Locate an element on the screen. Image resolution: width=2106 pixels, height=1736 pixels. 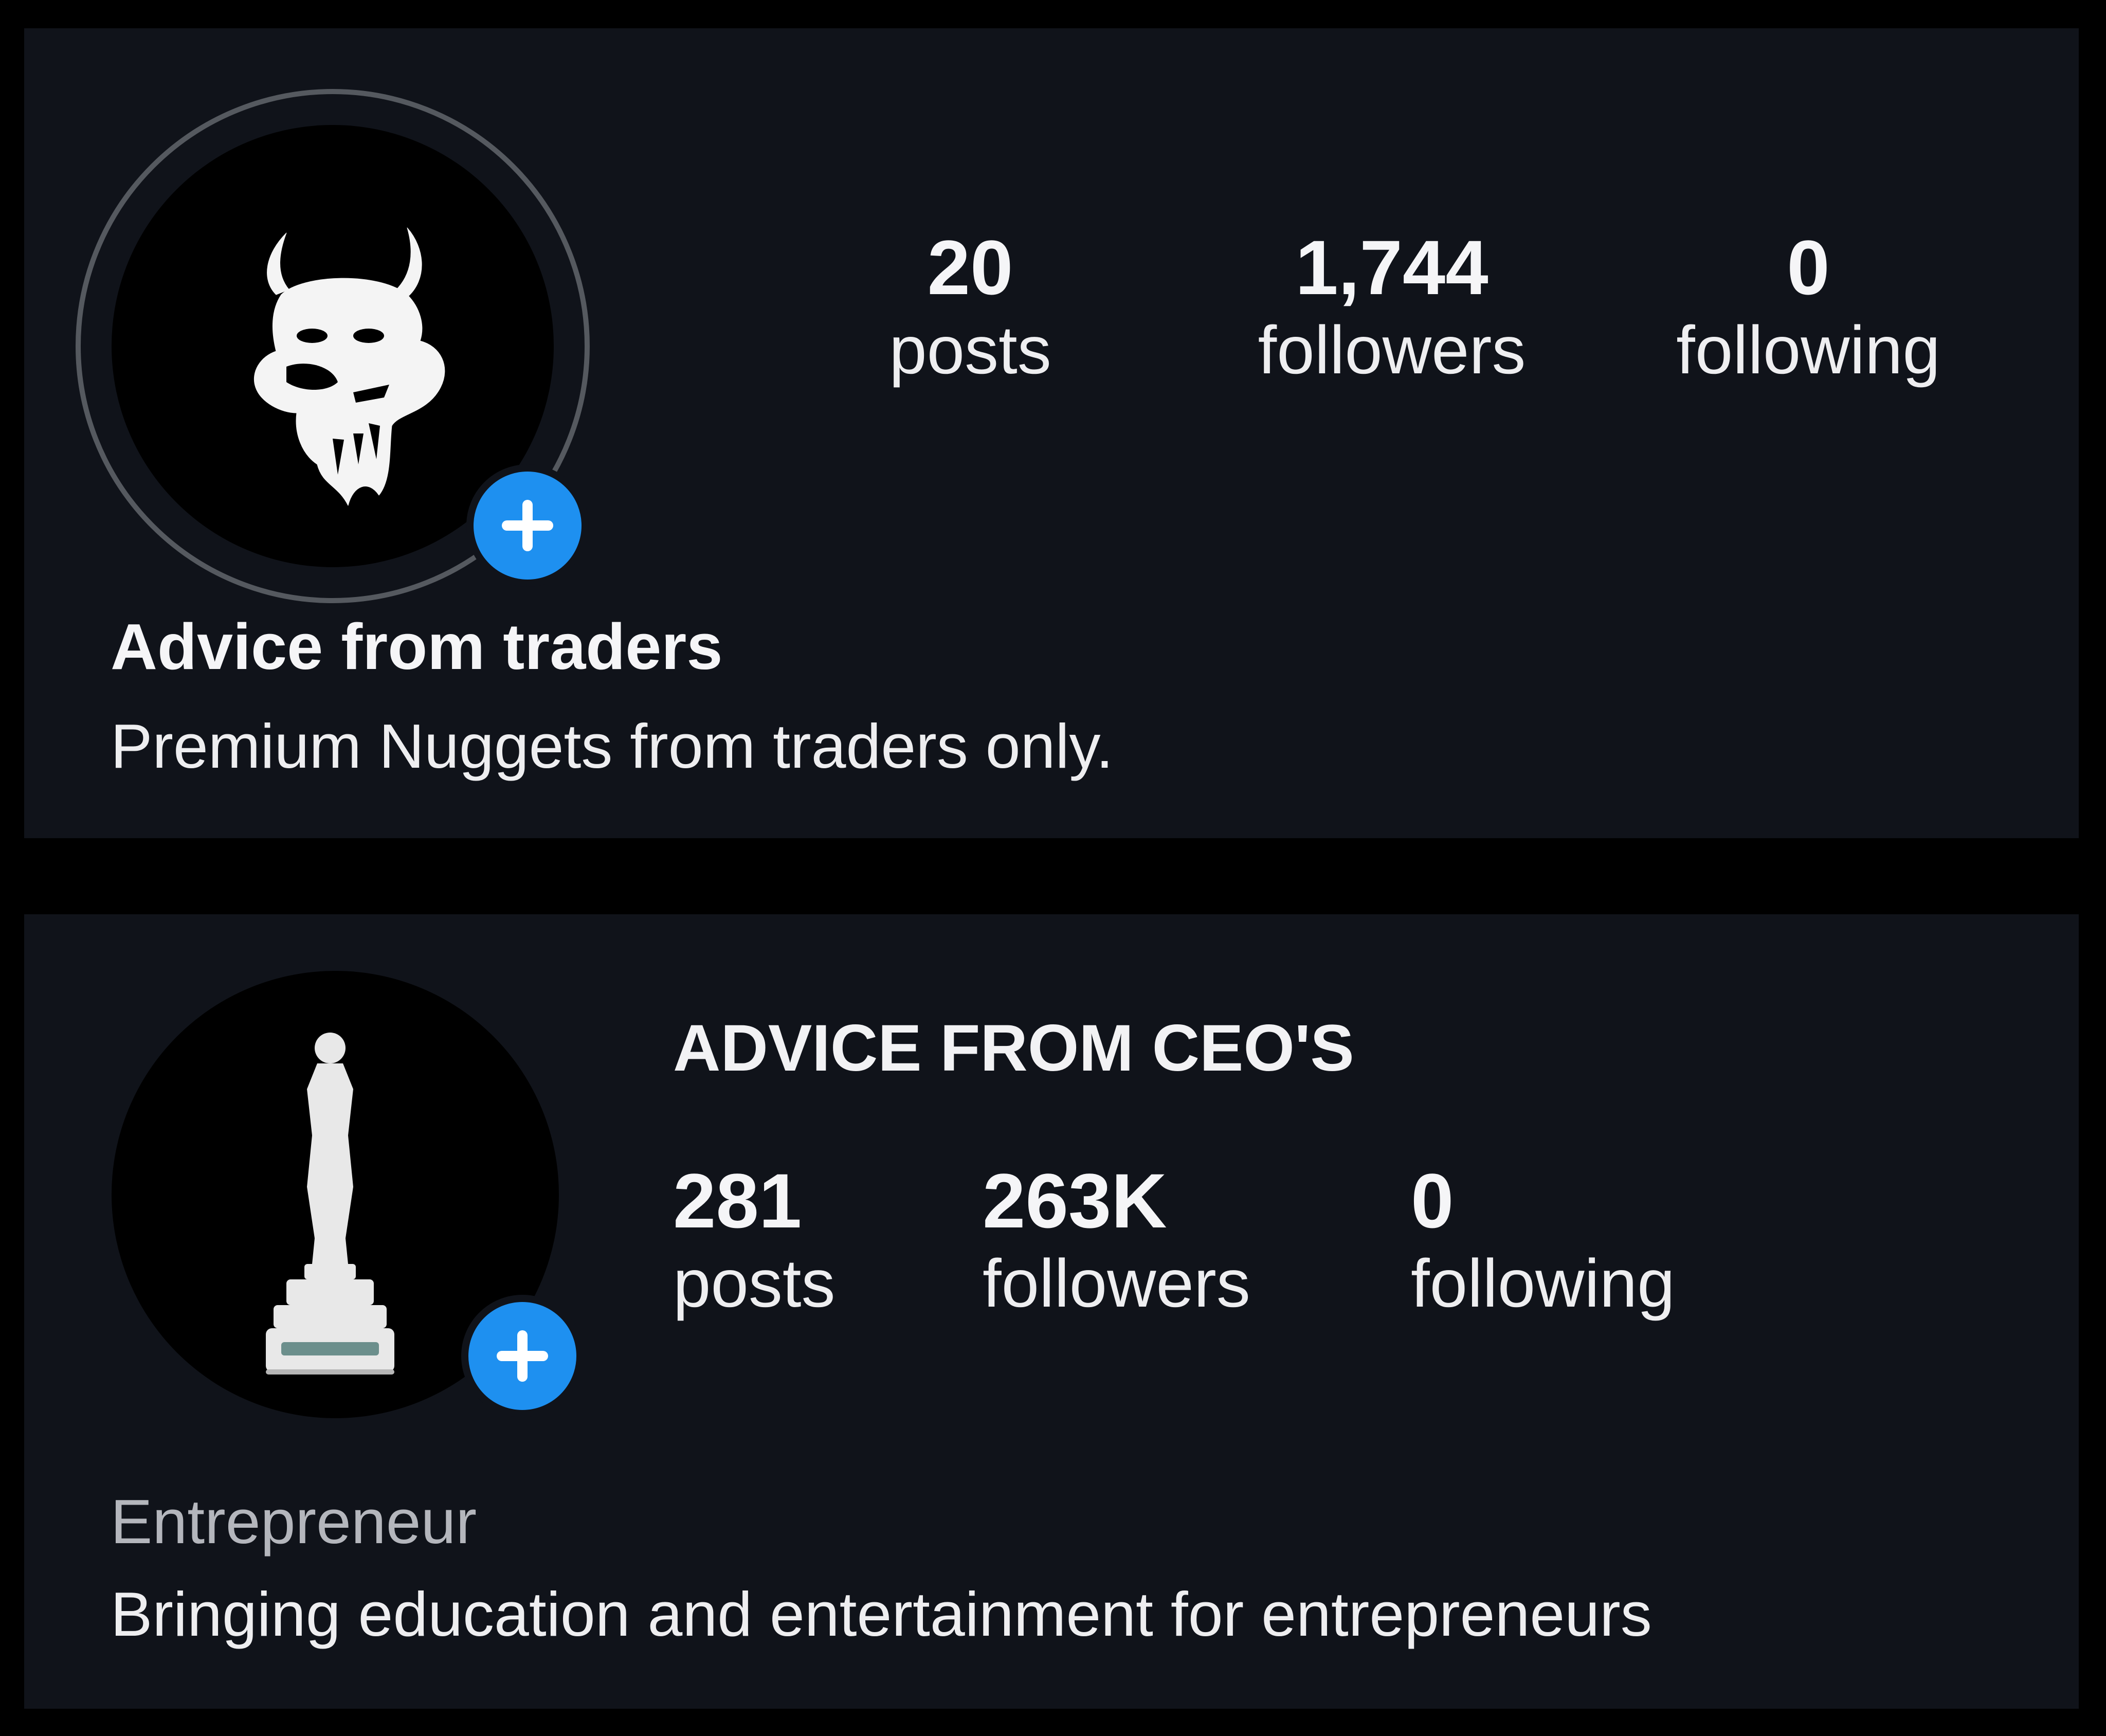
stat-followers: 1,744 followers is located at coordinates (1392, 306).